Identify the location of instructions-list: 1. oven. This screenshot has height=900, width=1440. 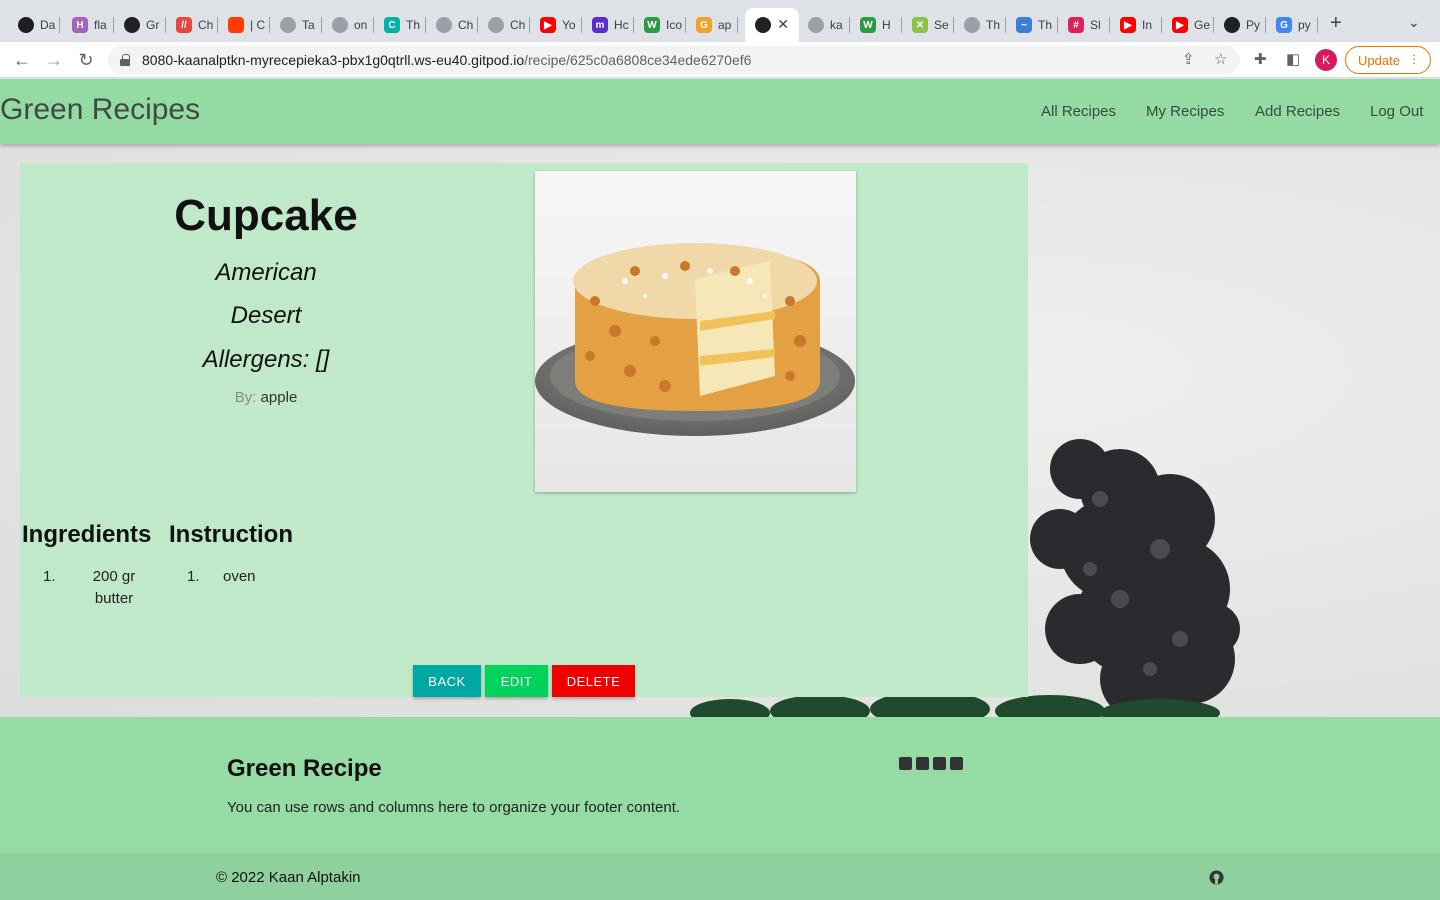
(247, 577).